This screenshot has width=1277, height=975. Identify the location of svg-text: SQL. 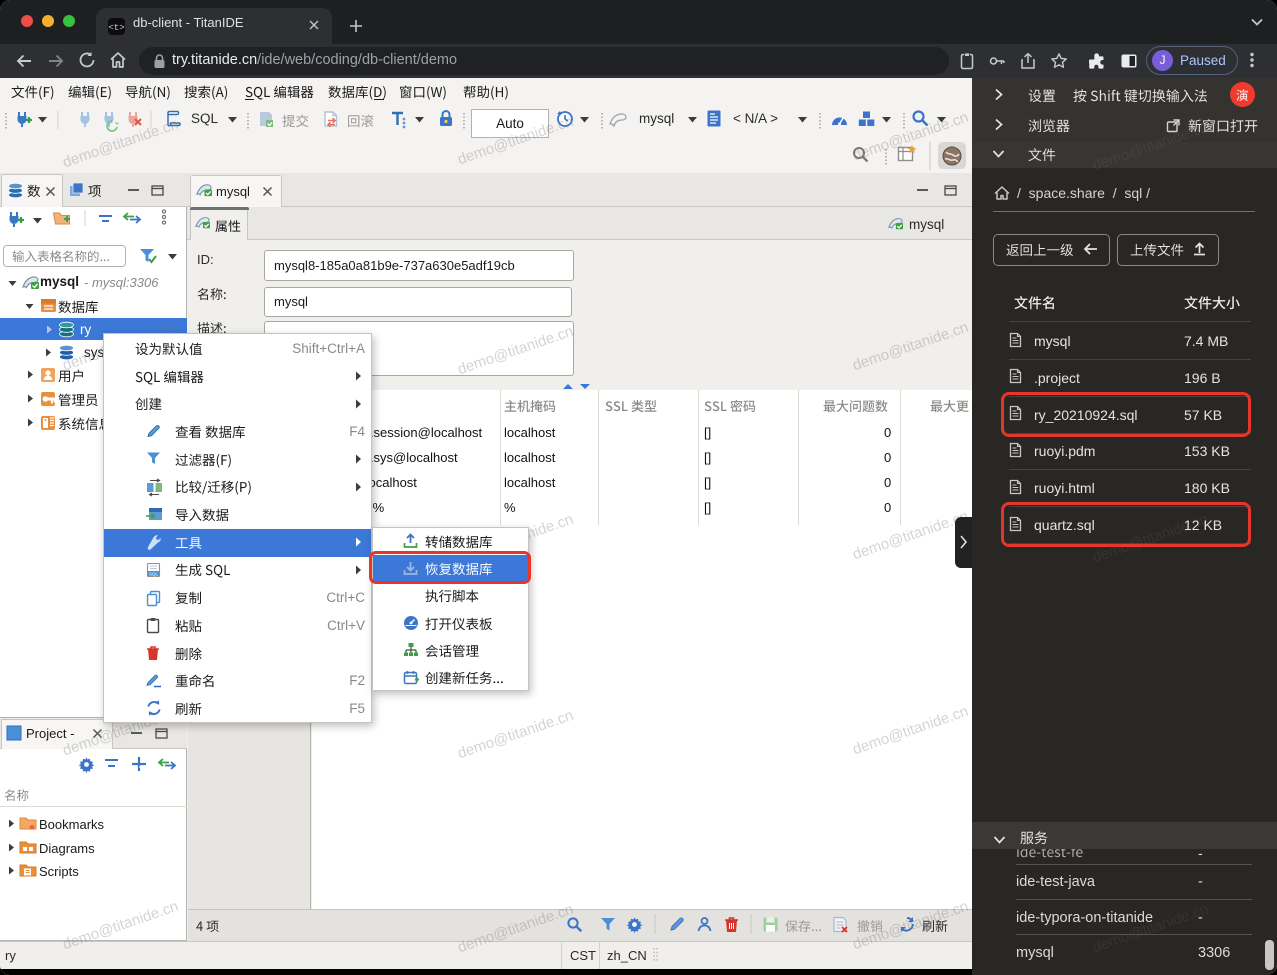
(154, 573).